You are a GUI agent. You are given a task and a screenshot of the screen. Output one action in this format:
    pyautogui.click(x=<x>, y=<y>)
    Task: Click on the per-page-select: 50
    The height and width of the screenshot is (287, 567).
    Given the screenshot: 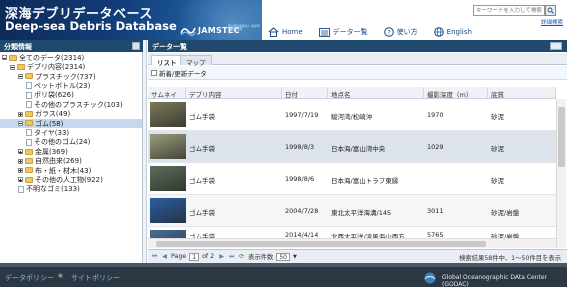 What is the action you would take?
    pyautogui.click(x=283, y=256)
    